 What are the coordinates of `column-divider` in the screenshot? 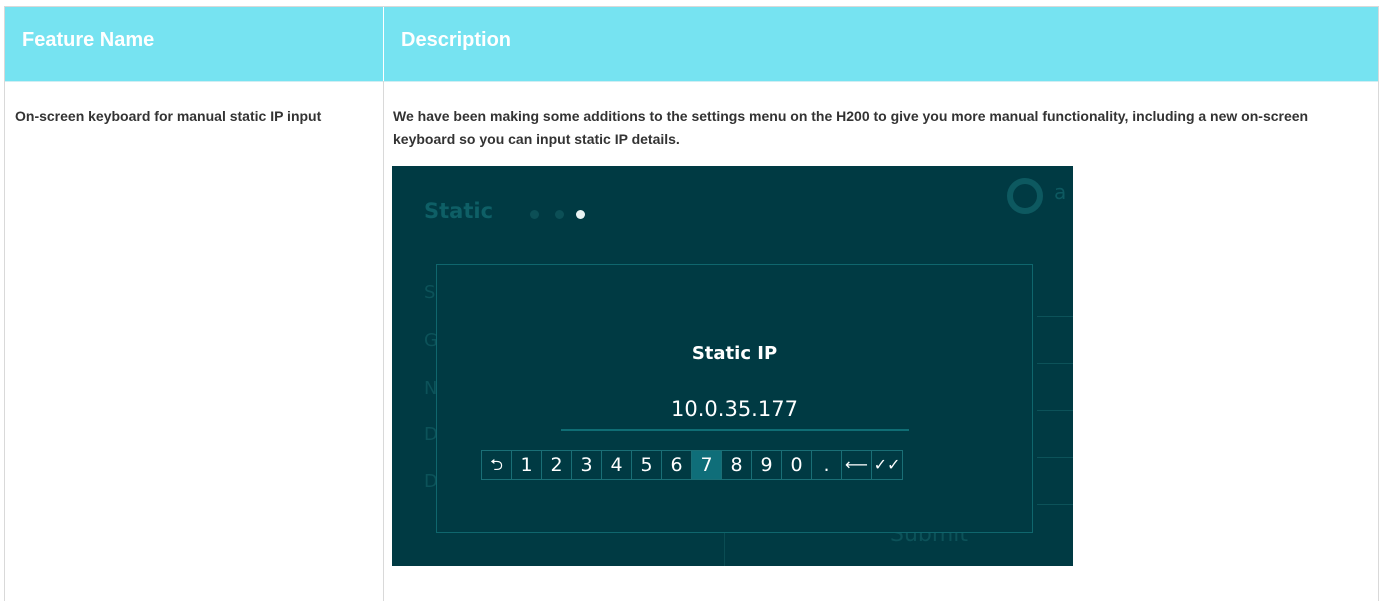 It's located at (383, 341).